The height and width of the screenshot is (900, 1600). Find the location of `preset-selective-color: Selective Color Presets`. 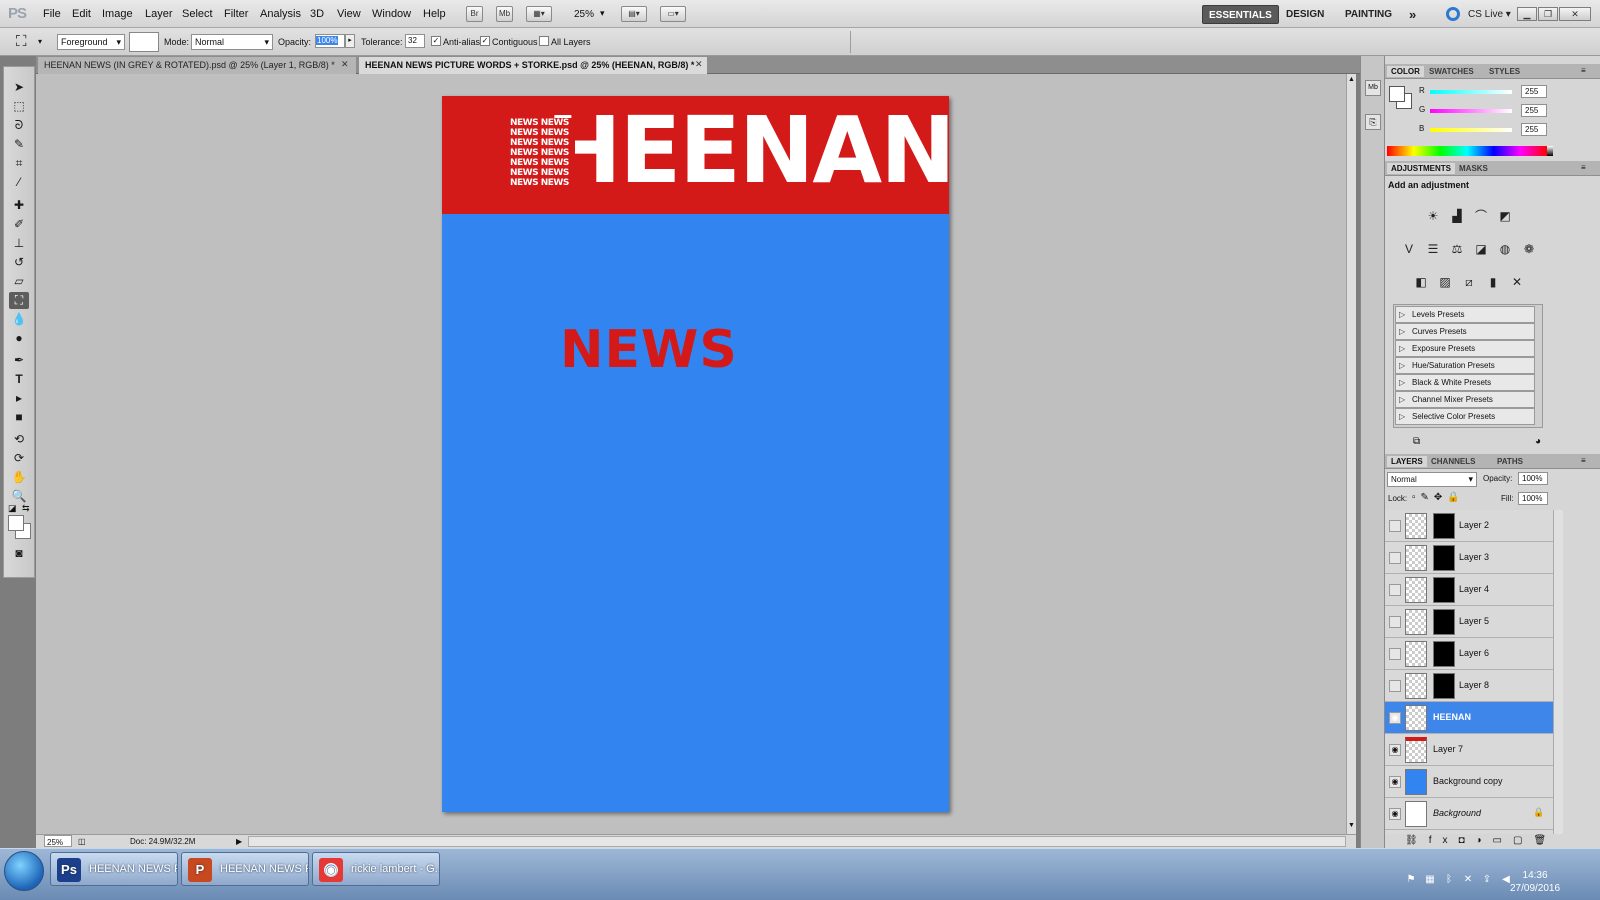

preset-selective-color: Selective Color Presets is located at coordinates (1465, 416).